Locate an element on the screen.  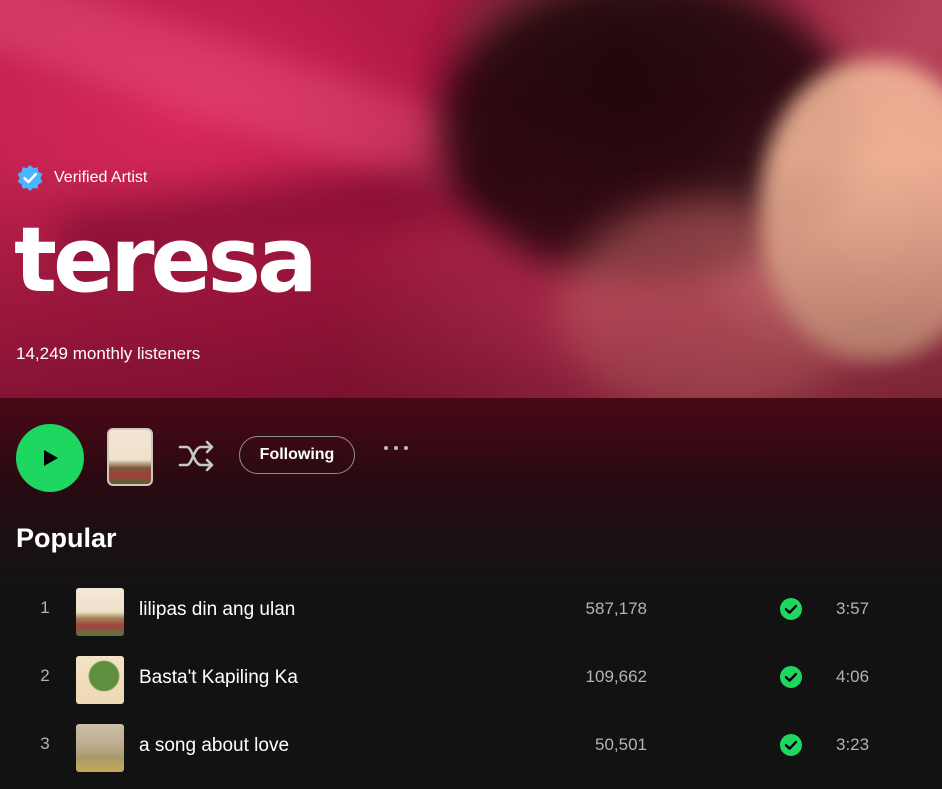
track-play-count: 109,662 is located at coordinates (616, 676).